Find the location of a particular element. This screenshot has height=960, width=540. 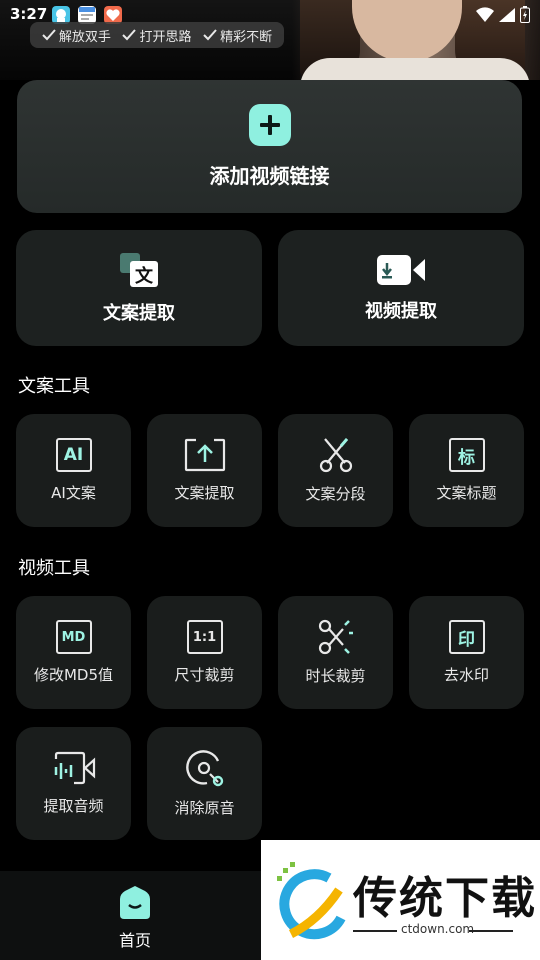

ai-icon: AI is located at coordinates (73, 455).